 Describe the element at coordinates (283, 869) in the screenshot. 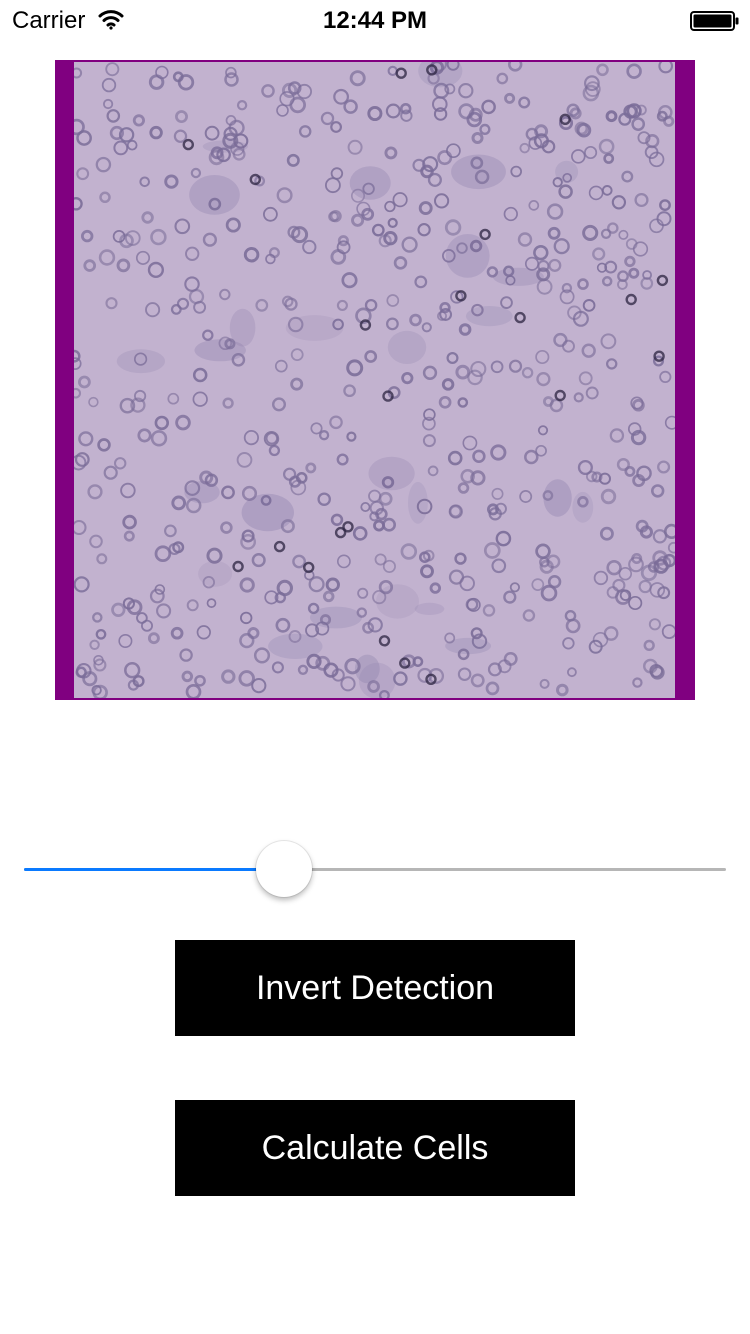

I see `slider-thumb` at that location.